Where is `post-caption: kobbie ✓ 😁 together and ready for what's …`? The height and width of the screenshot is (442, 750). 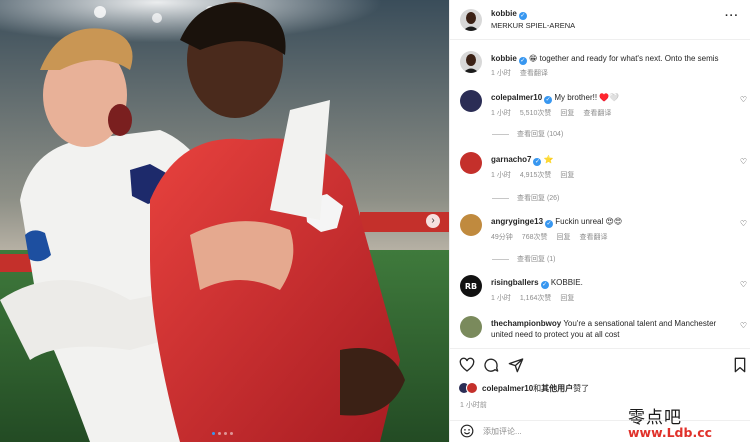
post-caption: kobbie ✓ 😁 together and ready for what's … is located at coordinates (600, 67).